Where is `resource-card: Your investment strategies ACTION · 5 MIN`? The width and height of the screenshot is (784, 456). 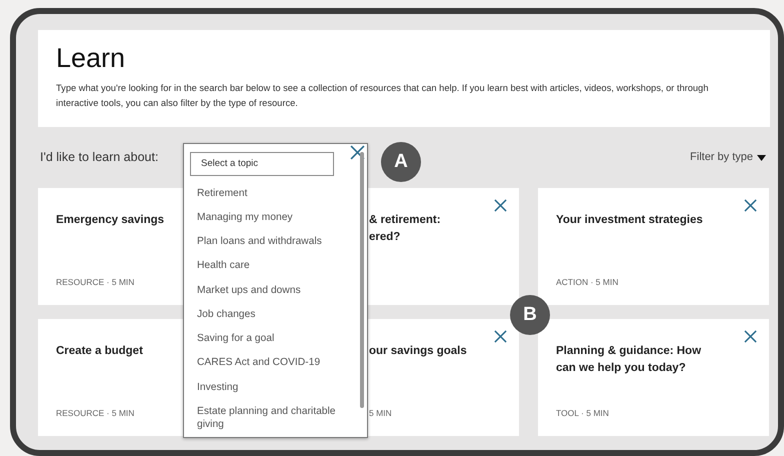
resource-card: Your investment strategies ACTION · 5 MIN is located at coordinates (653, 246).